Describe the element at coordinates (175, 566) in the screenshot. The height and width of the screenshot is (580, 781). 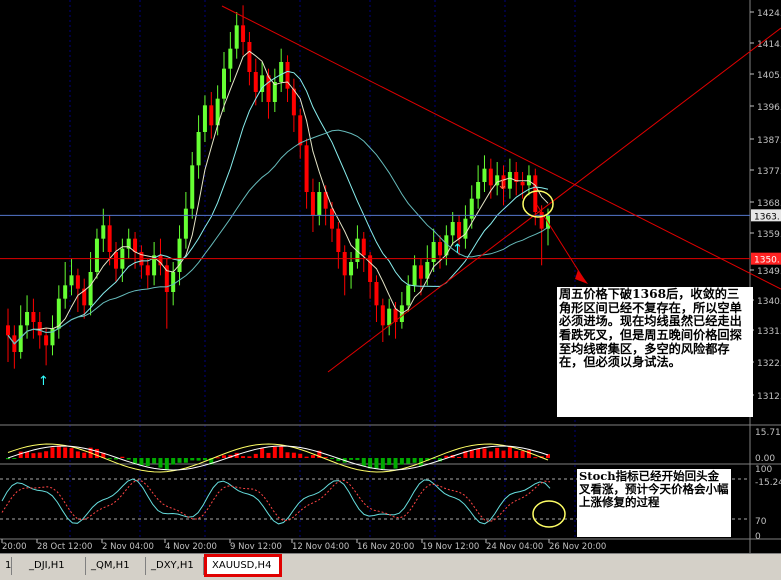
I see `tab-dxy: _DXY,H1` at that location.